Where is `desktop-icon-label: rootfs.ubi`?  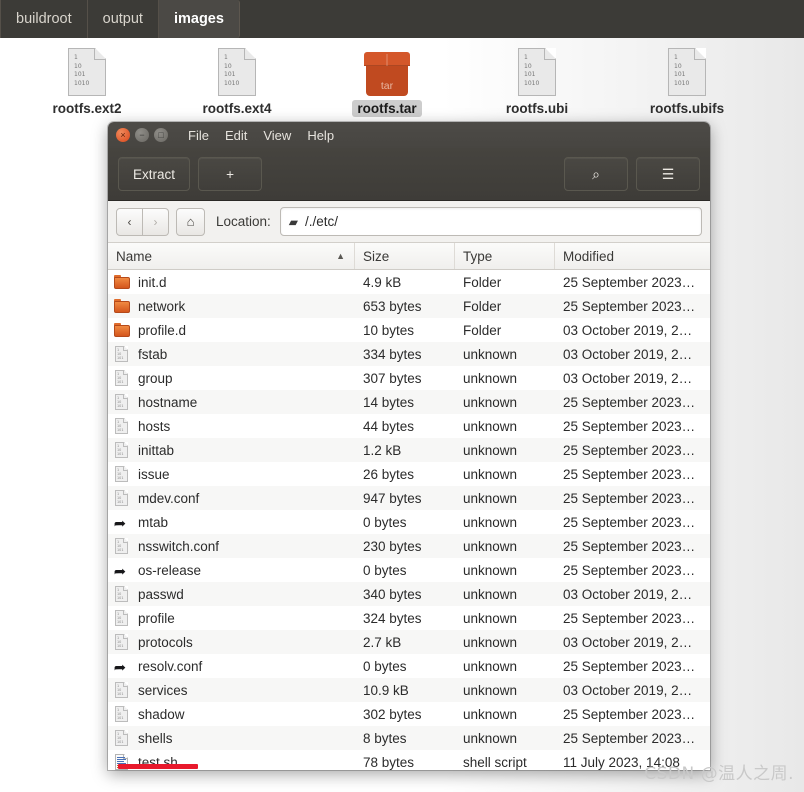
desktop-icon-label: rootfs.ubi is located at coordinates (537, 108).